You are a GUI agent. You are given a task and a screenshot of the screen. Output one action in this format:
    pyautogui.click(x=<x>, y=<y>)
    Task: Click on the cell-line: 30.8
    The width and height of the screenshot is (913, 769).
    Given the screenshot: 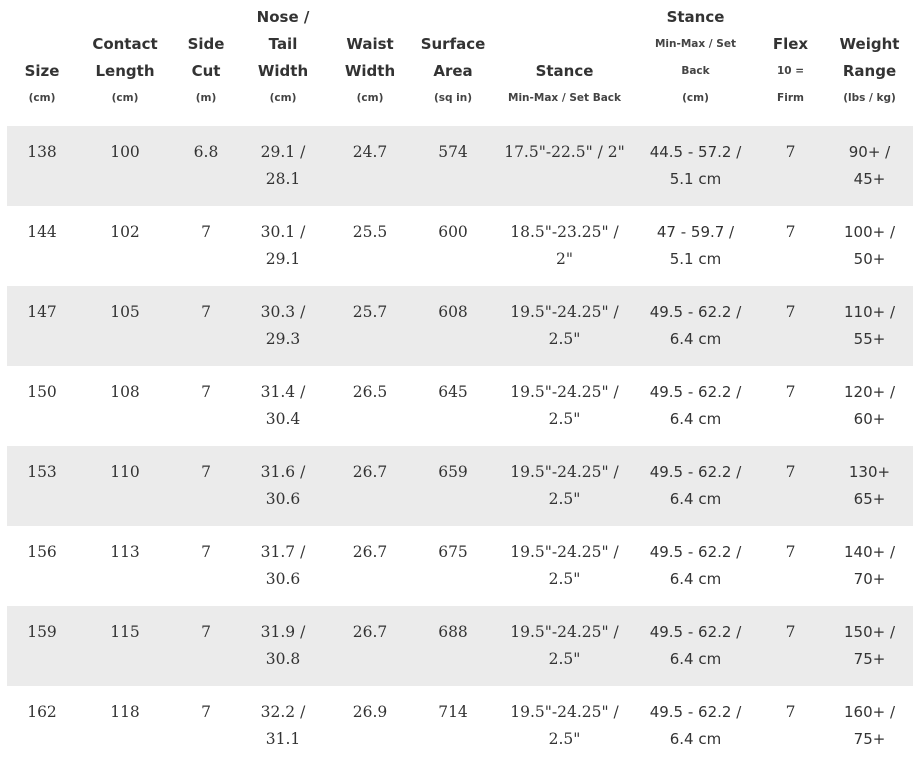 What is the action you would take?
    pyautogui.click(x=283, y=659)
    